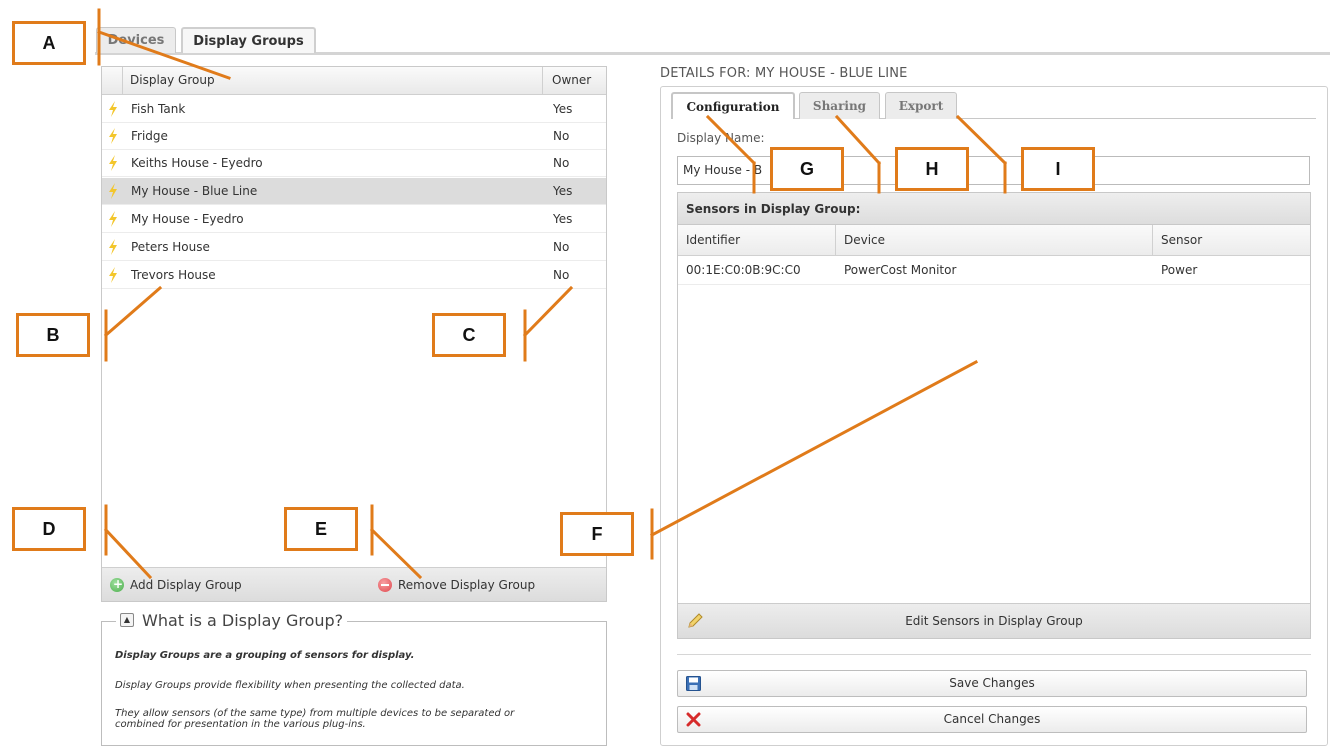 The image size is (1330, 750). What do you see at coordinates (49, 43) in the screenshot?
I see `annotation-label-a: A` at bounding box center [49, 43].